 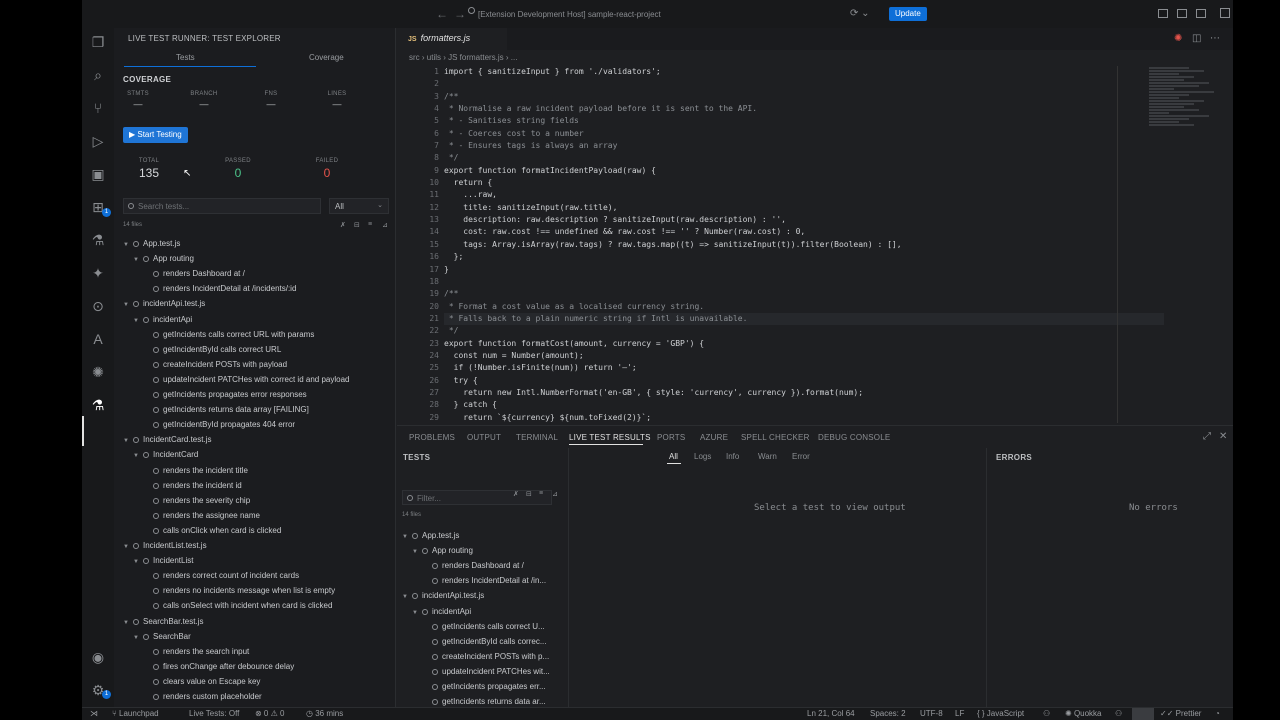 I want to click on code-line: const num = Number(amount);, so click(x=804, y=356).